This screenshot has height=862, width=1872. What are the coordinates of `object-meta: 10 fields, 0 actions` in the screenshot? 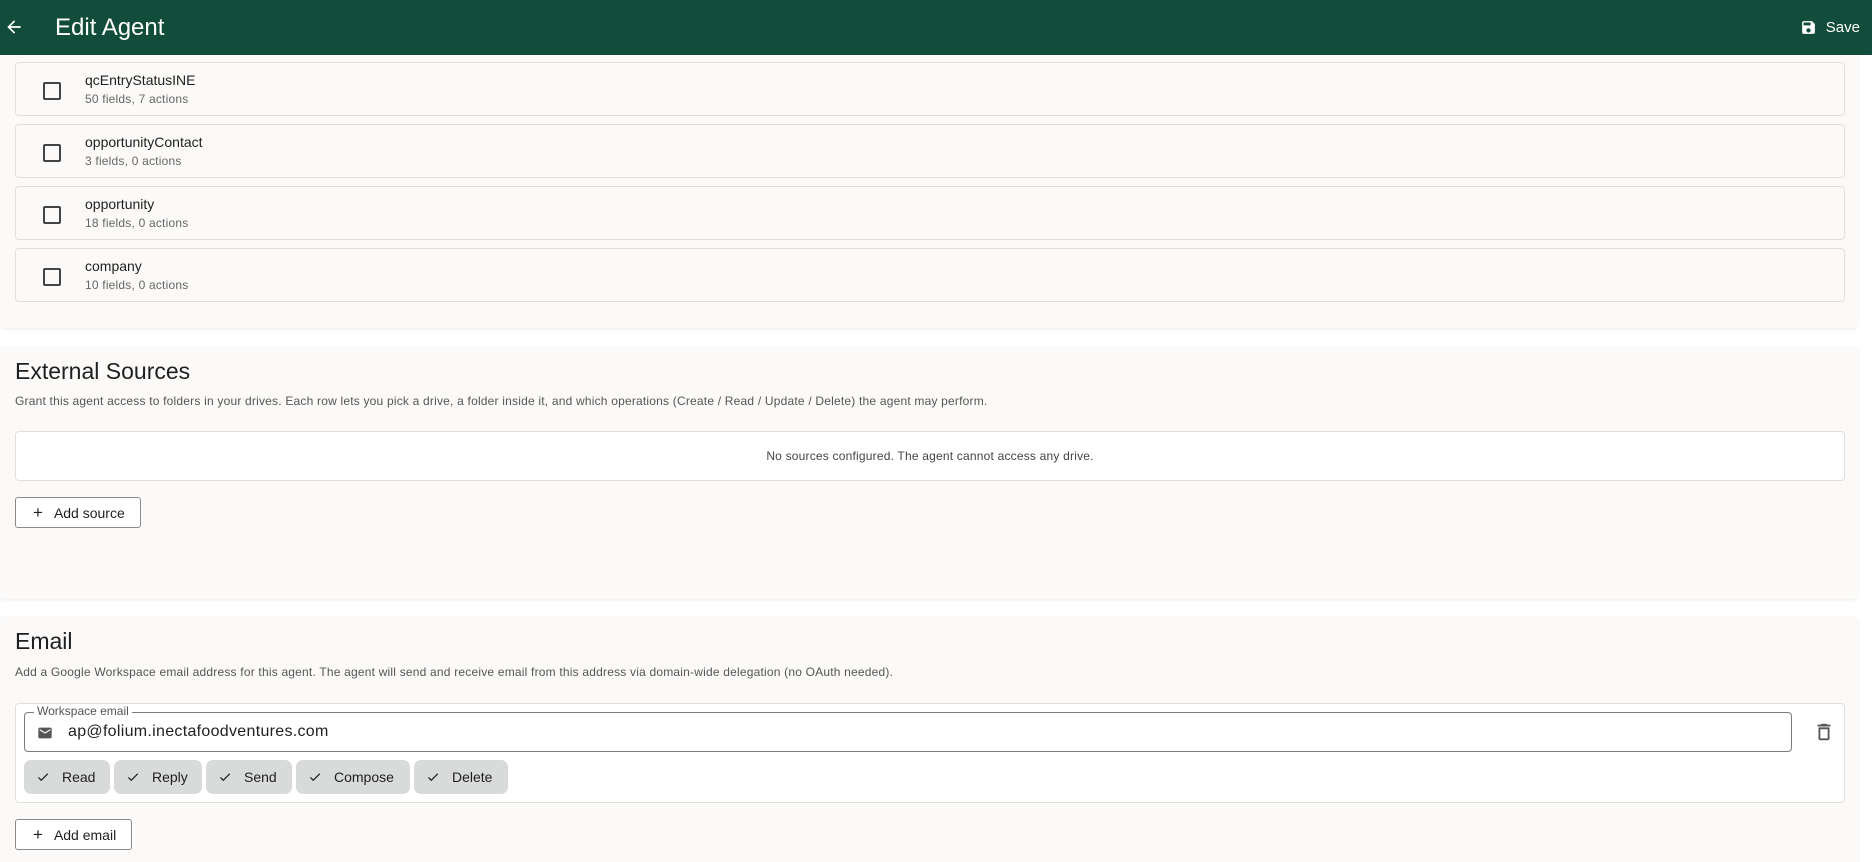 It's located at (137, 285).